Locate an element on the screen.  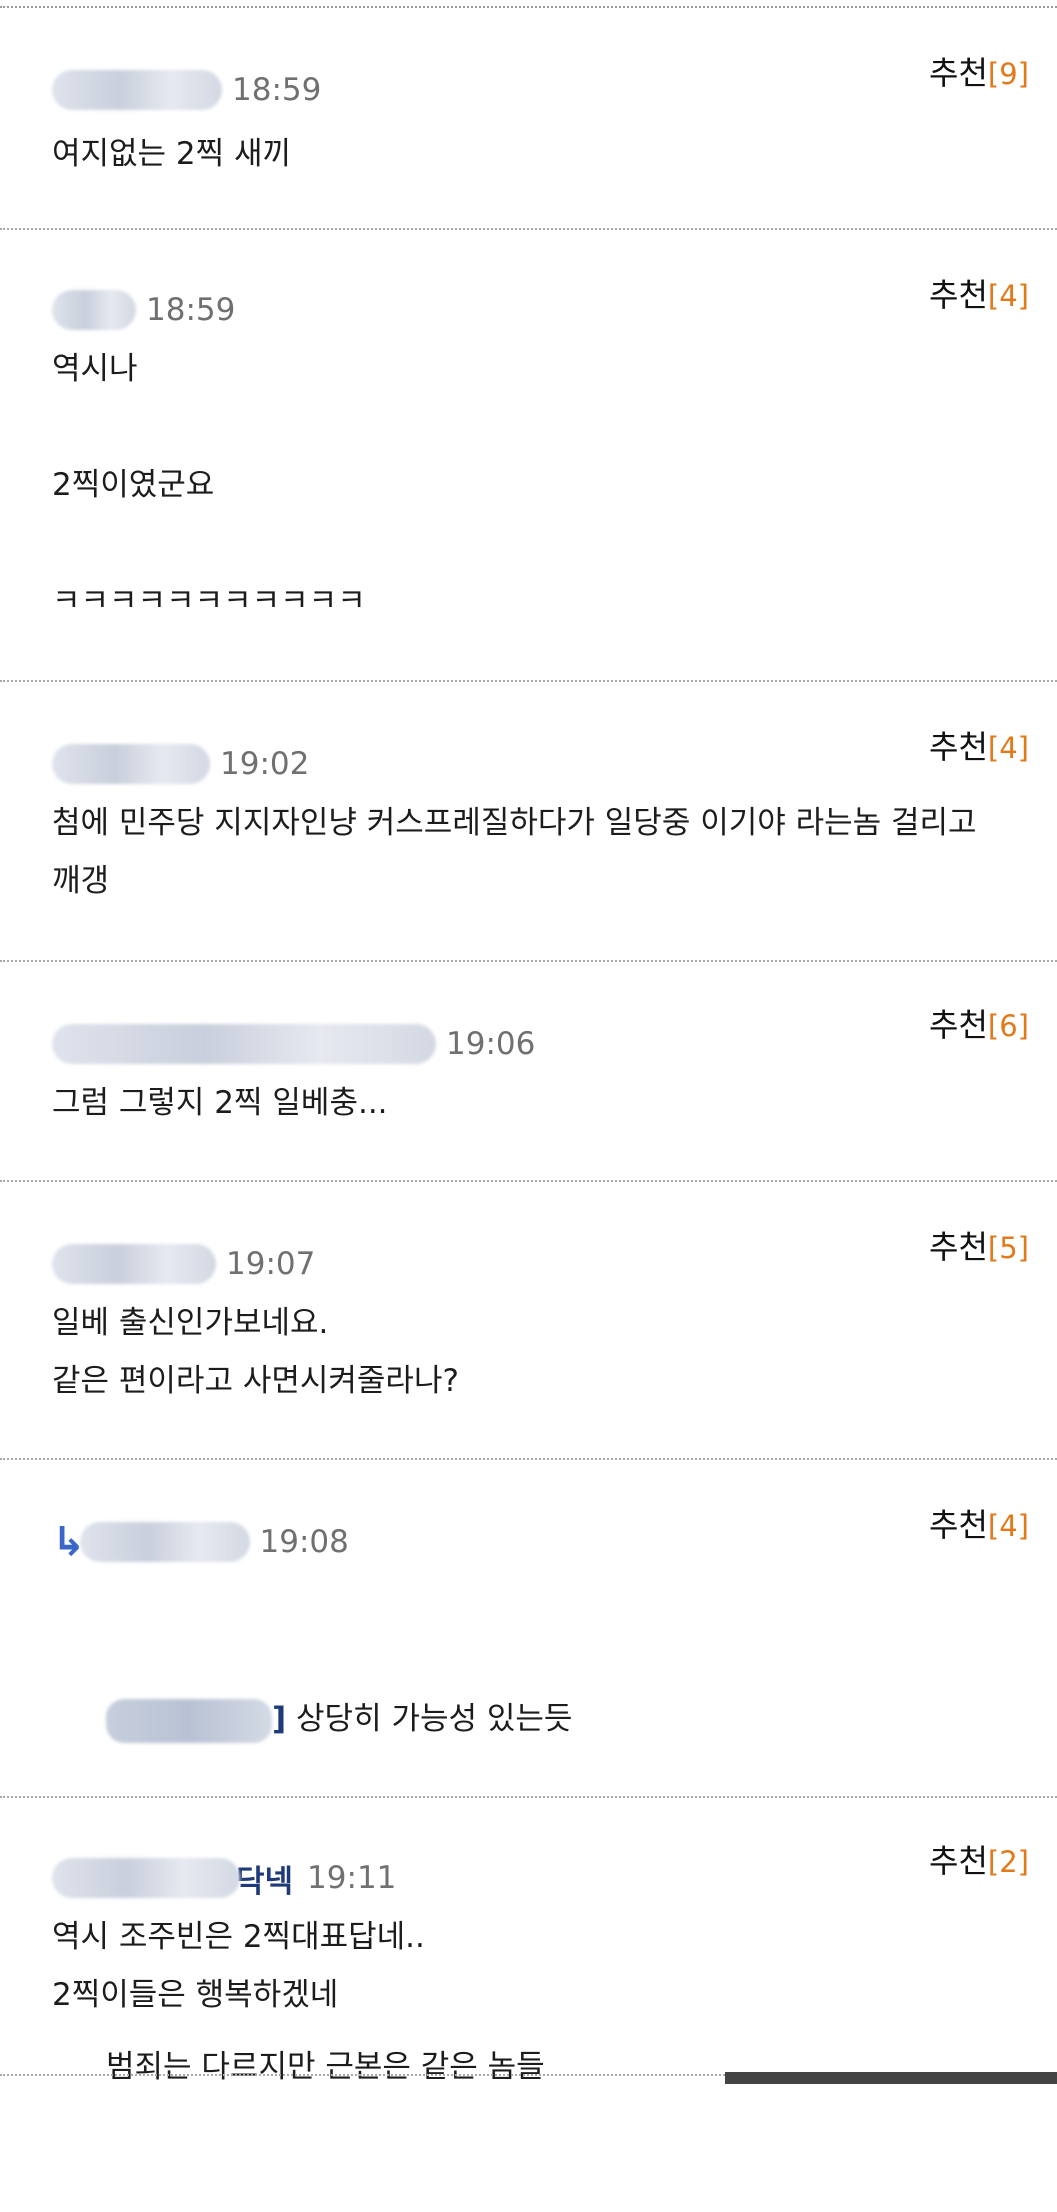
comment-time: 19:11 is located at coordinates (352, 1878).